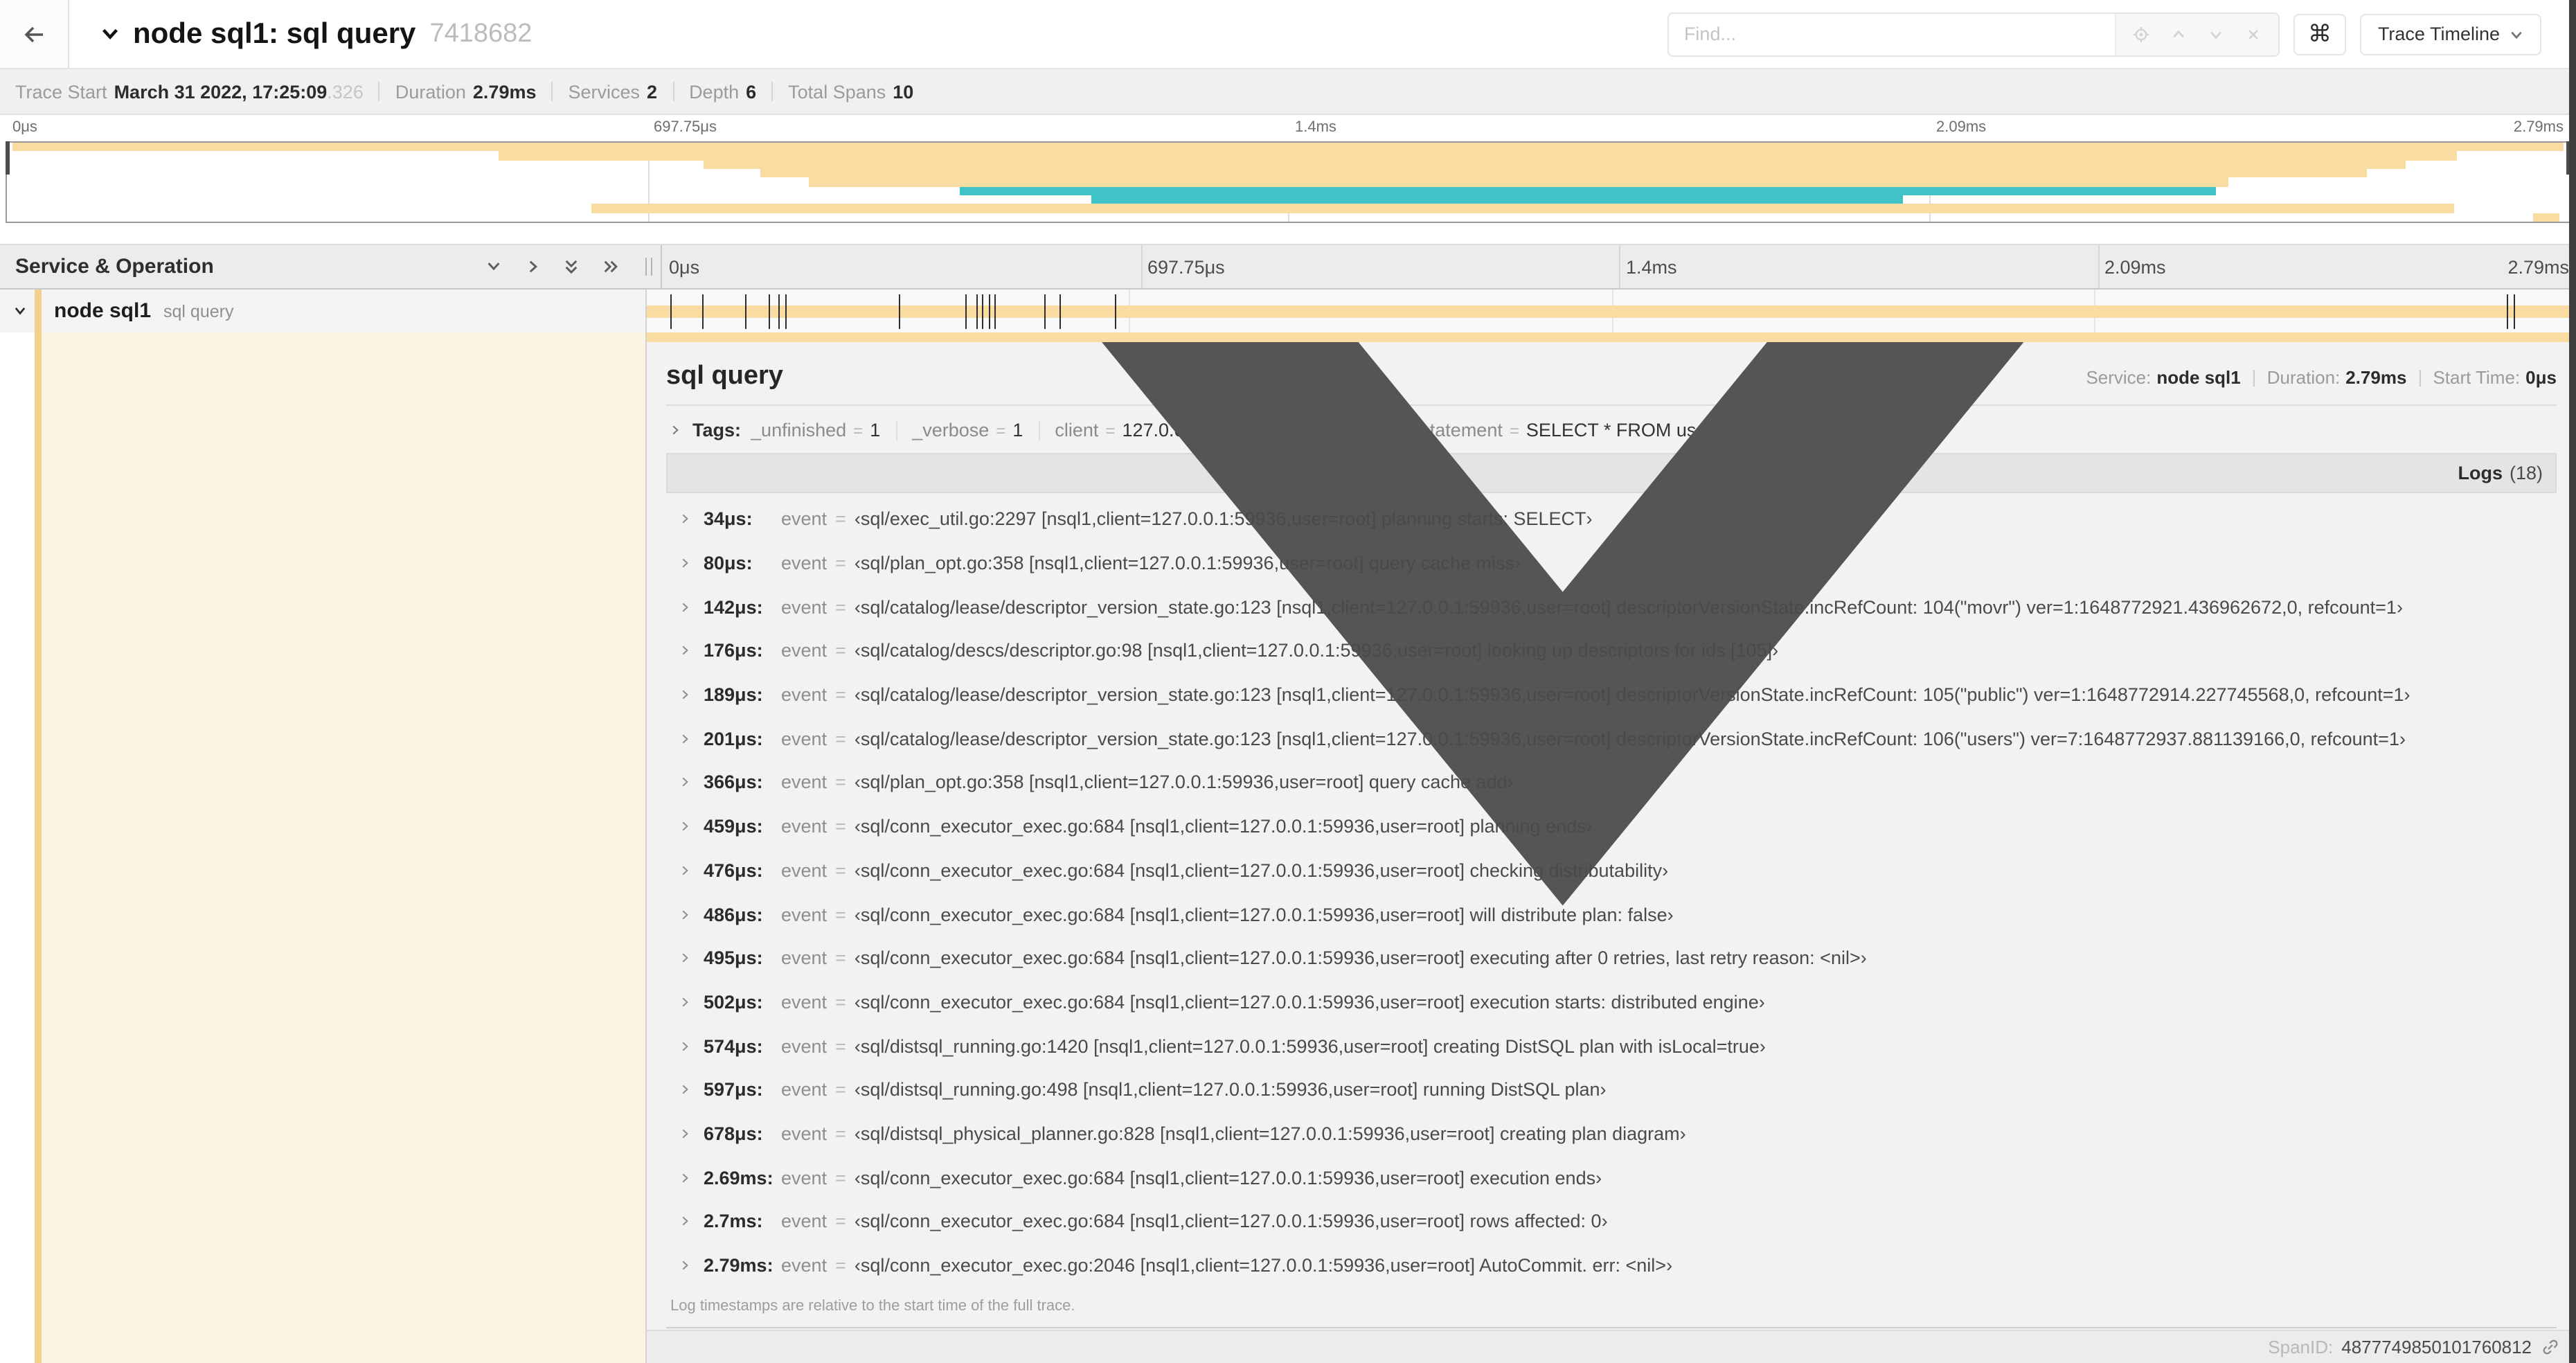 The width and height of the screenshot is (2576, 1363). I want to click on minimap-canvas, so click(1288, 182).